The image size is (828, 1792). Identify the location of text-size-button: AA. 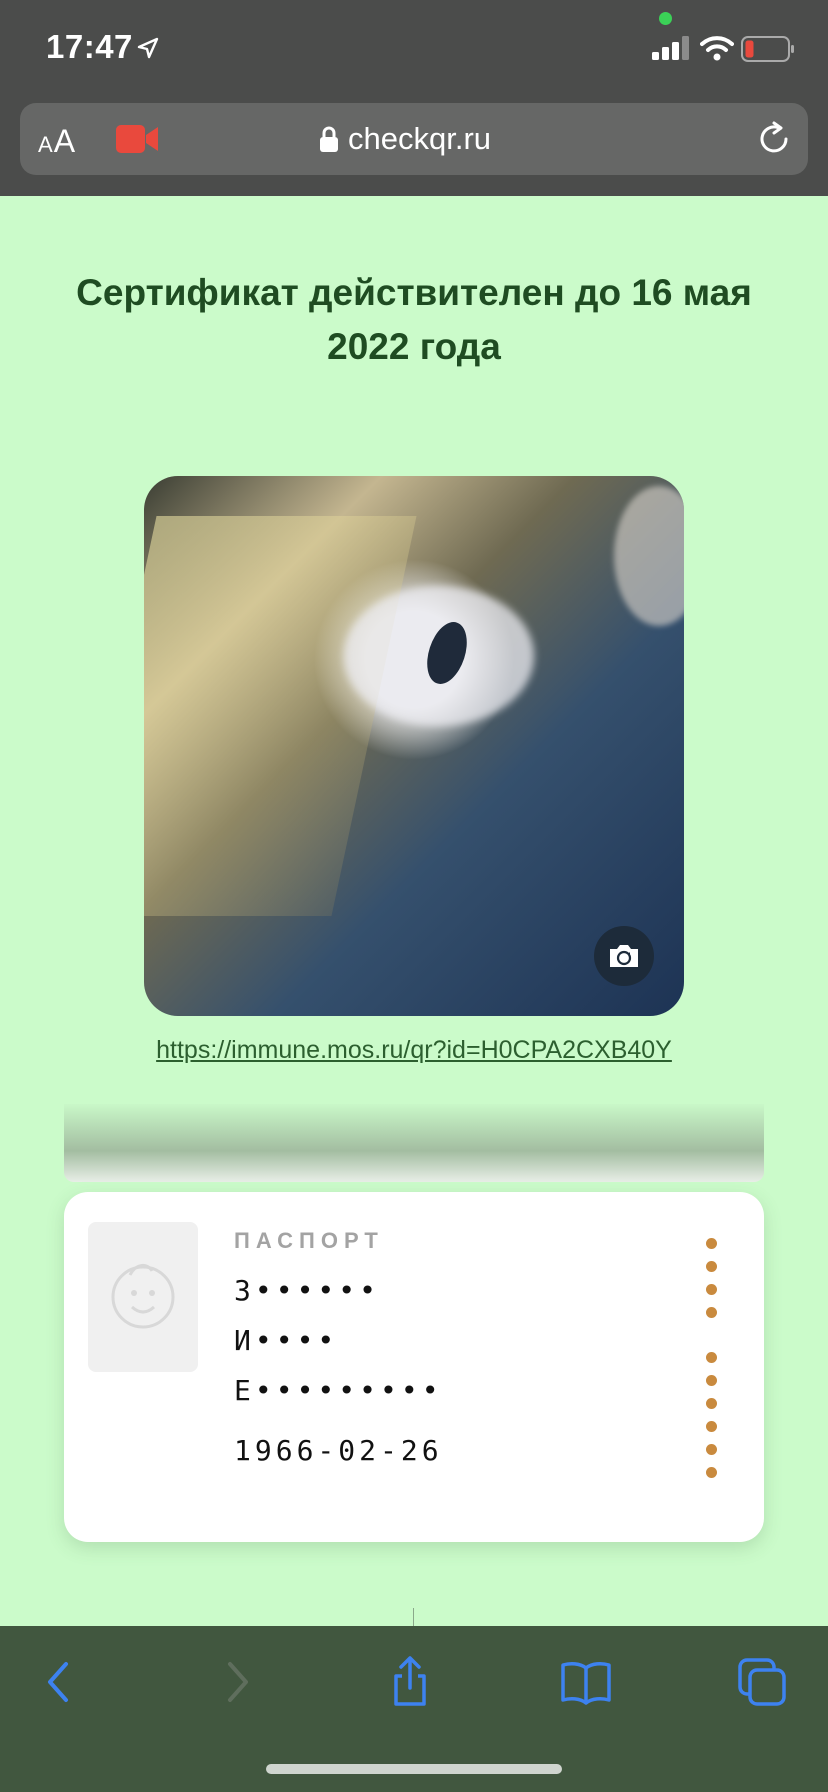
(57, 141).